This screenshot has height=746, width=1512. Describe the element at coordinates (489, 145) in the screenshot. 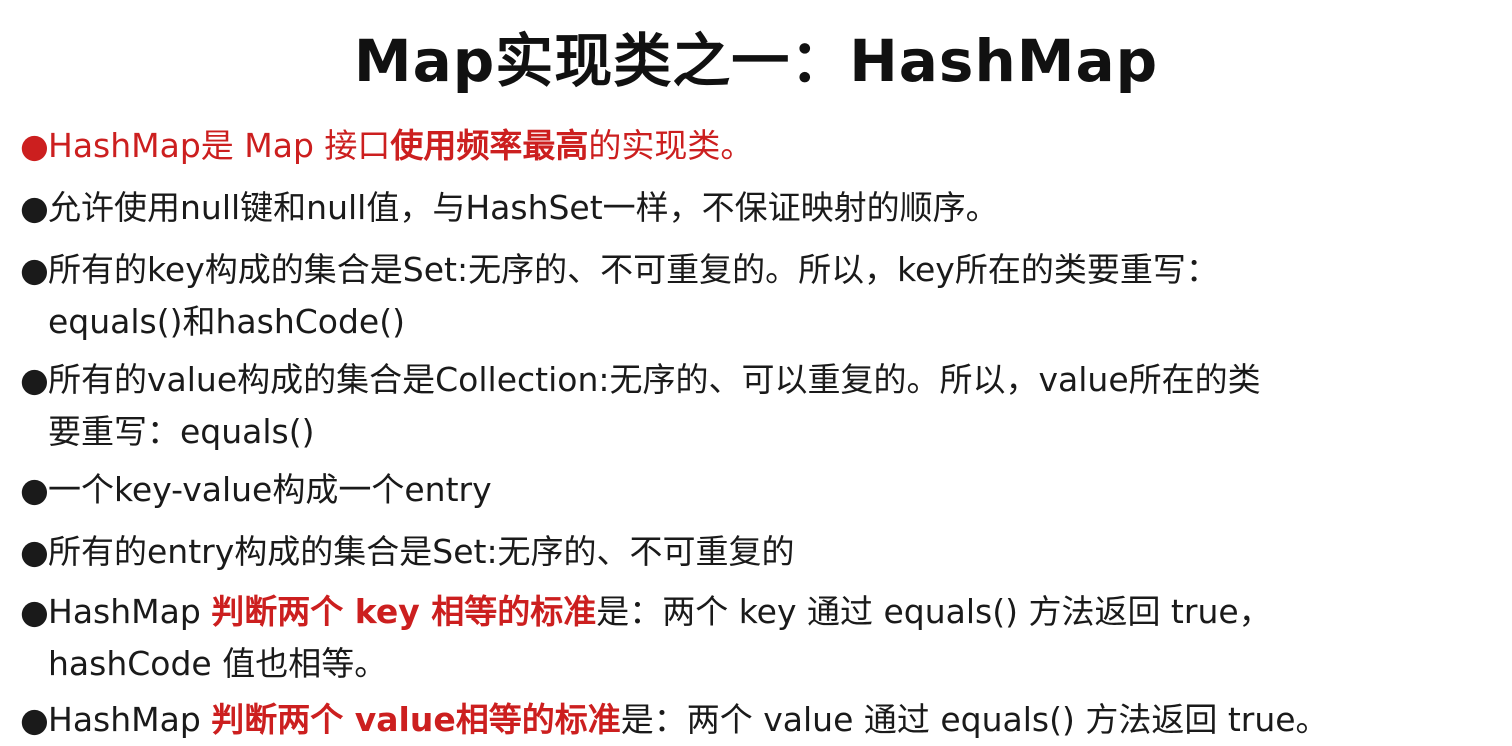

I see `bullet-1-emphasis: 使用频率最高` at that location.